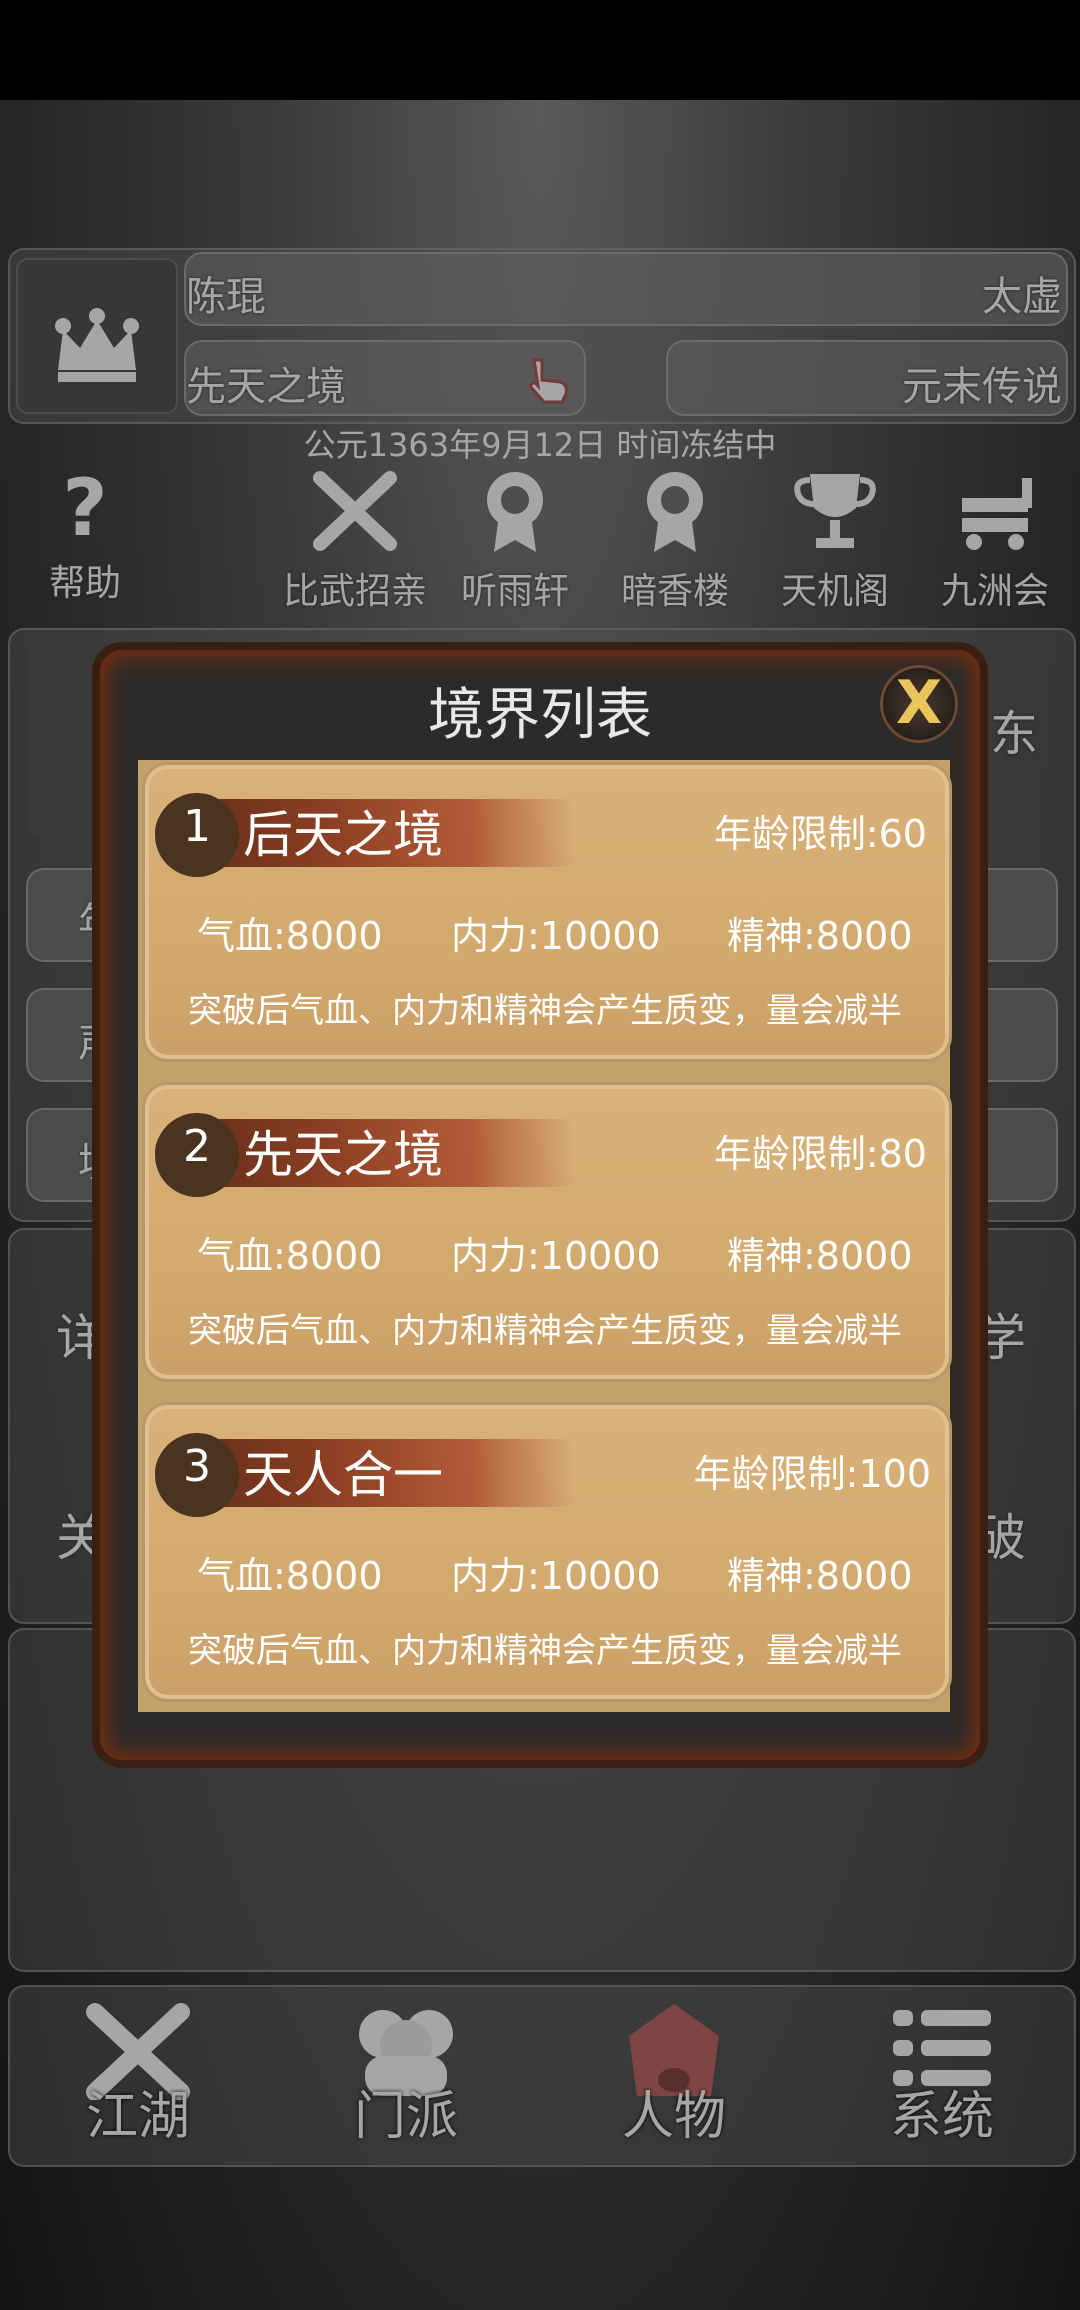  Describe the element at coordinates (820, 834) in the screenshot. I see `realm-age-limit: 年龄限制:60` at that location.